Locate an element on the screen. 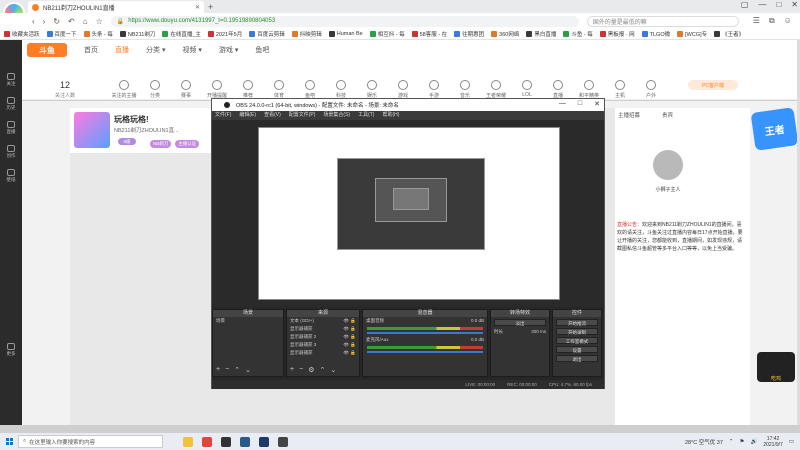 The image size is (800, 450). obs-menu-item: 查看(V) is located at coordinates (272, 115).